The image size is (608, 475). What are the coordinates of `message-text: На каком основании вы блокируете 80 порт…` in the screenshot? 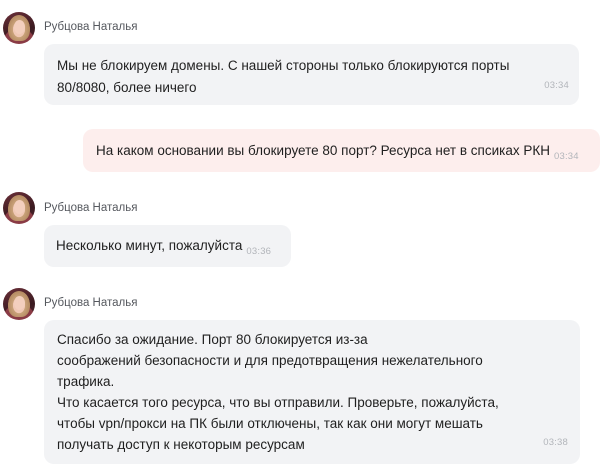 It's located at (323, 150).